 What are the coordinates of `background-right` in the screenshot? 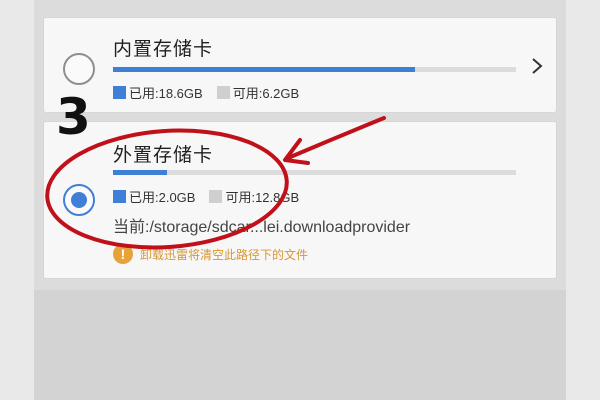 It's located at (583, 200).